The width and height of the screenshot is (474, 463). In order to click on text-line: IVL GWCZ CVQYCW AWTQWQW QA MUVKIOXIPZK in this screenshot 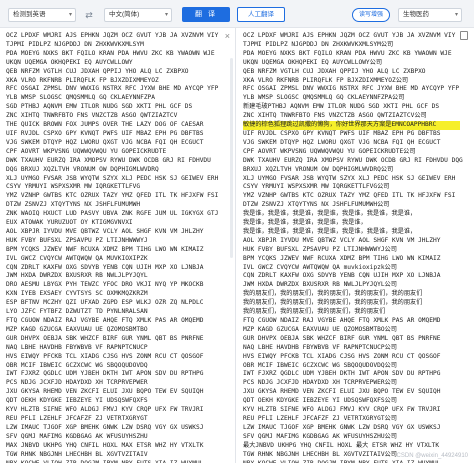, I will do `click(77, 258)`.